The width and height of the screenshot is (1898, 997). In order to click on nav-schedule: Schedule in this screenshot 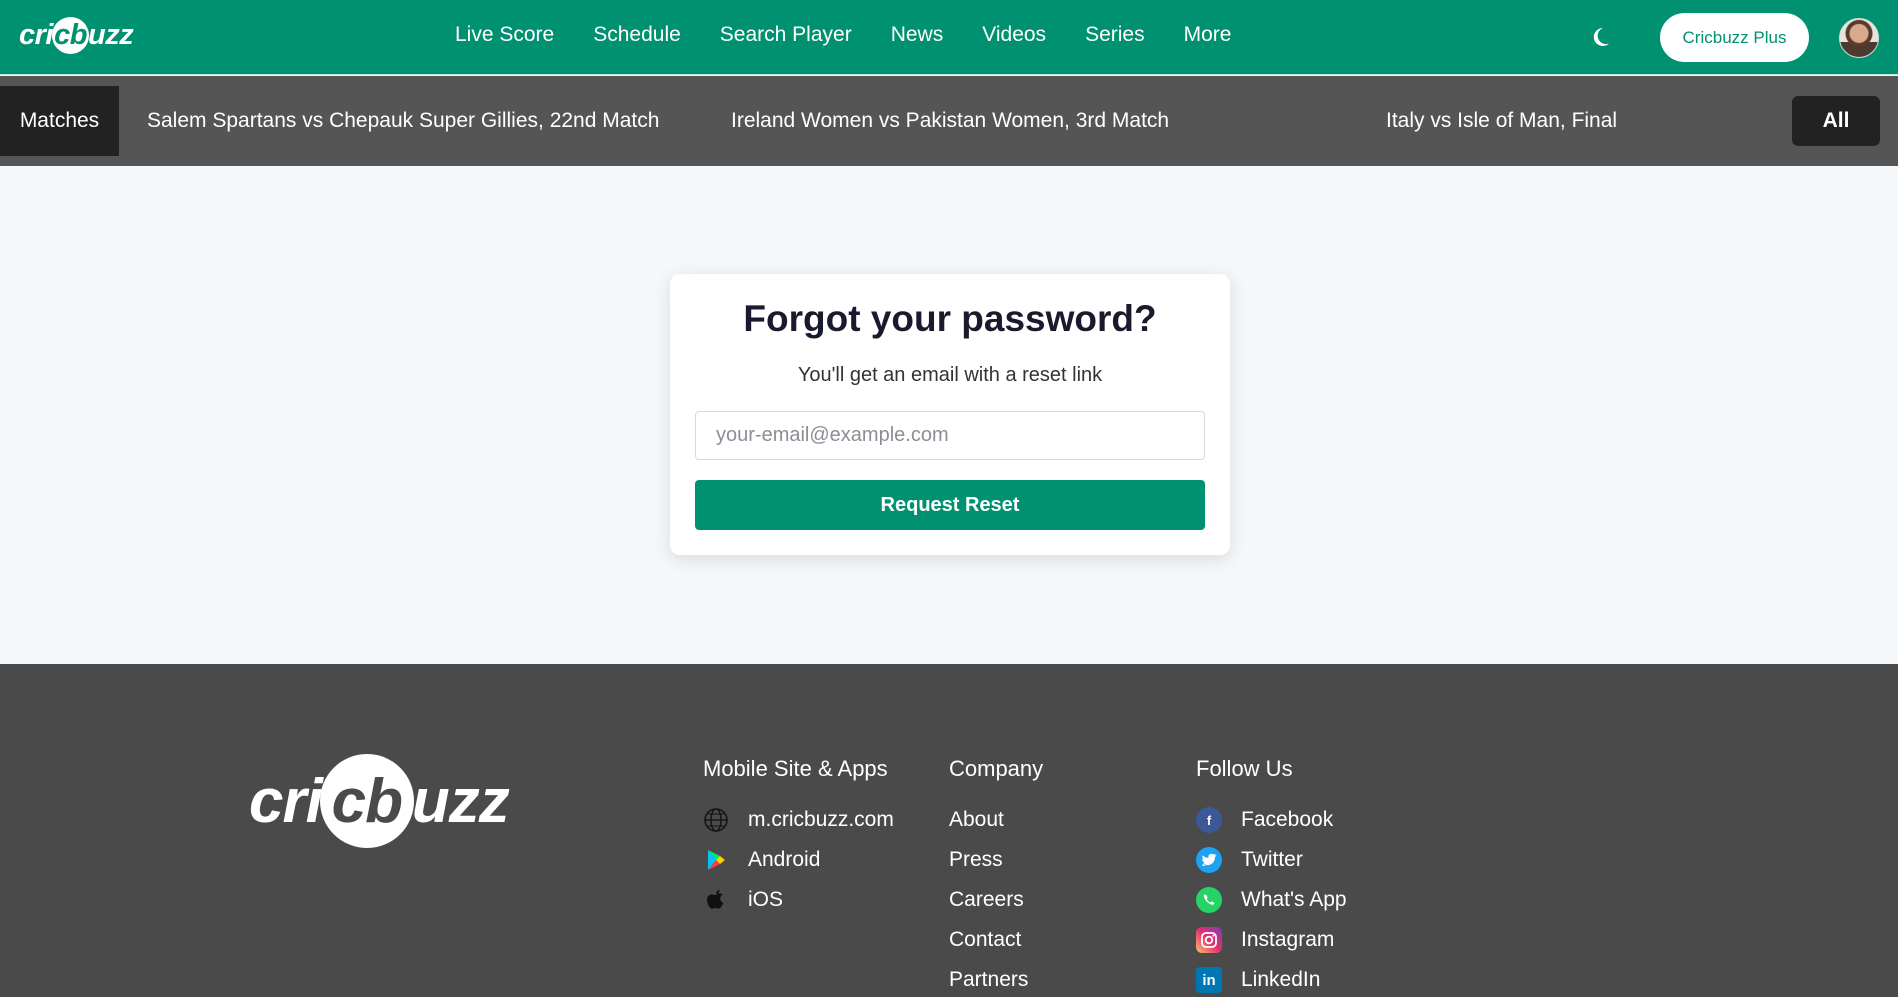, I will do `click(637, 35)`.